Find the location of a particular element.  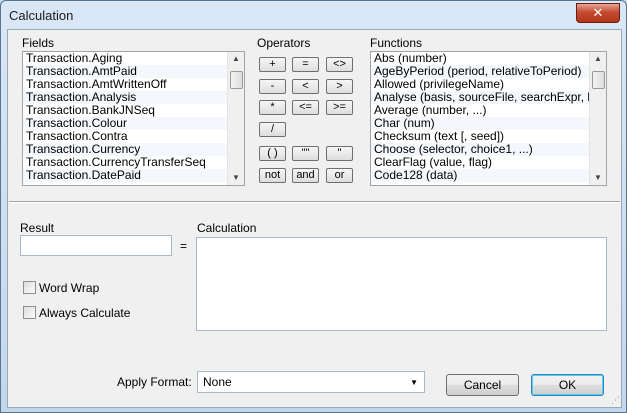

fields-list-item: Transaction.Contra is located at coordinates (125, 136).